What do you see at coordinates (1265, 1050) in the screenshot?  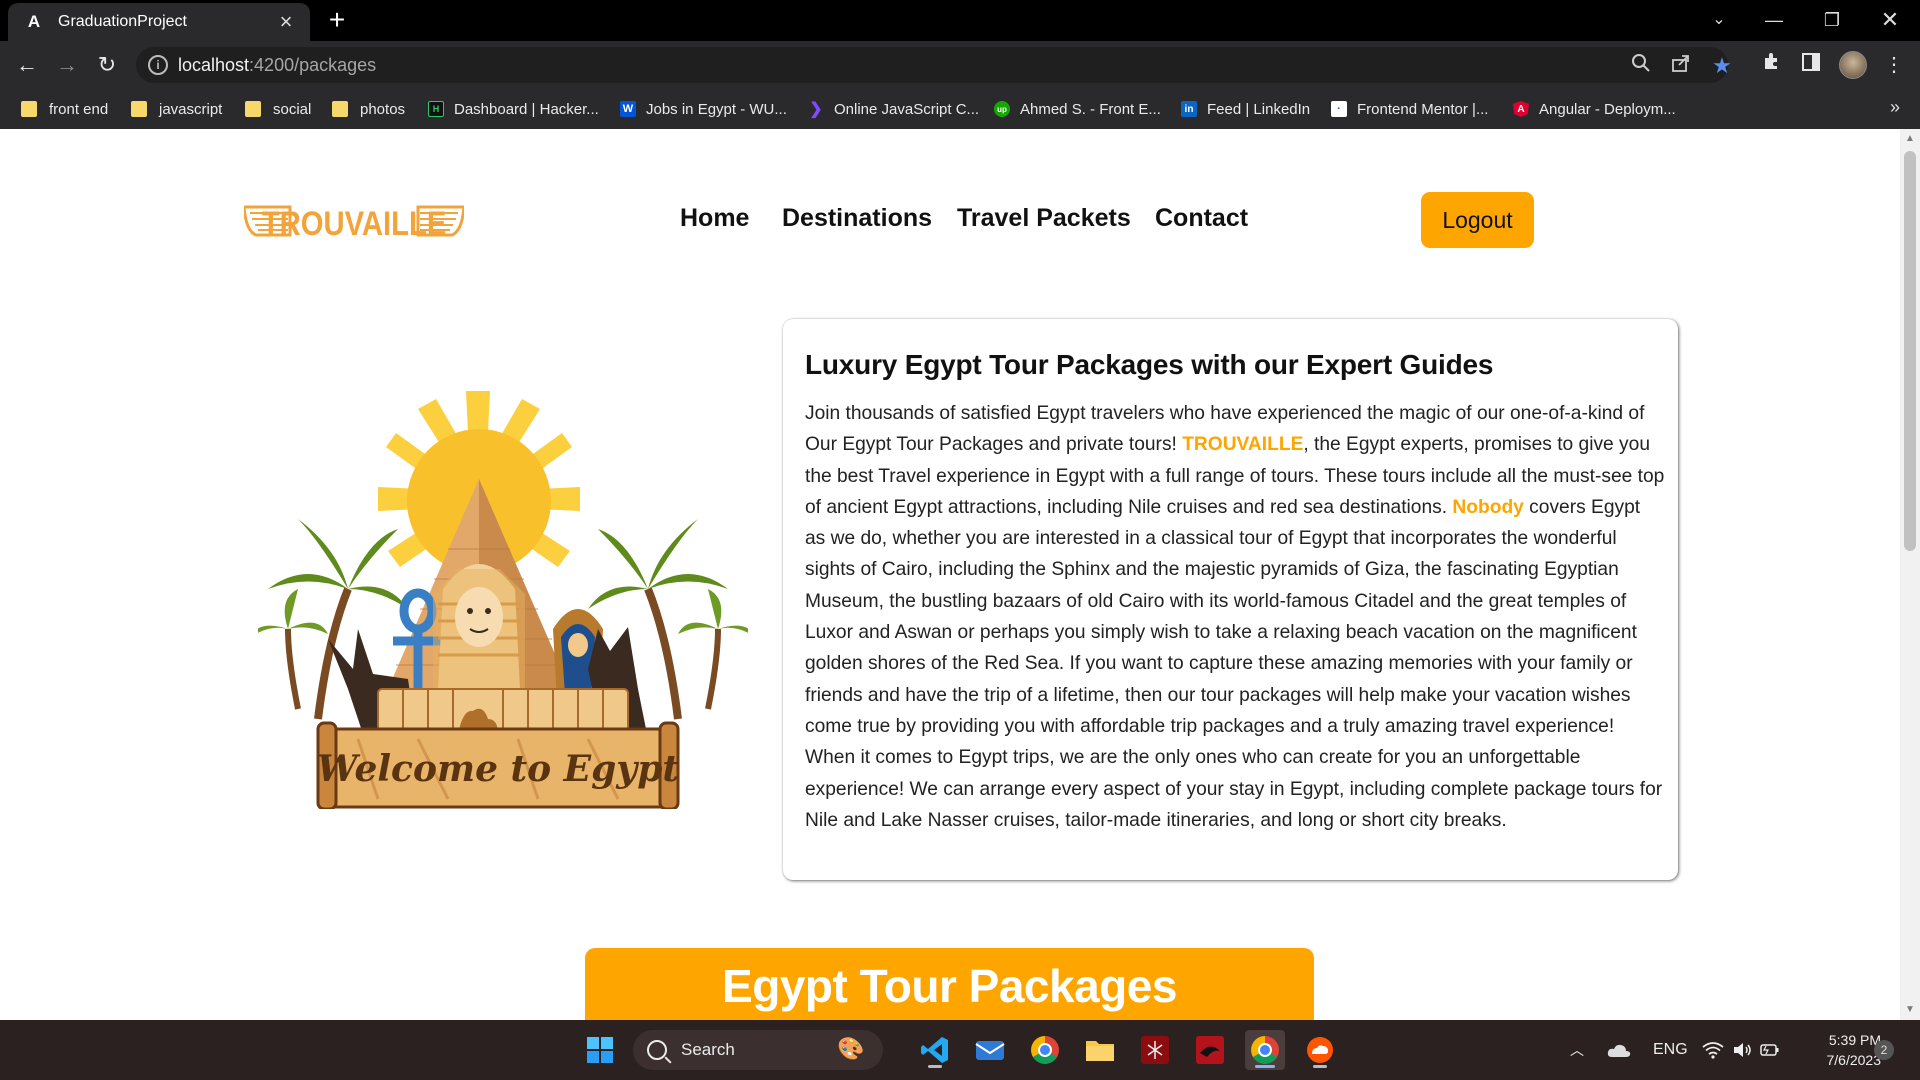 I see `chrome-active-taskbar-icon` at bounding box center [1265, 1050].